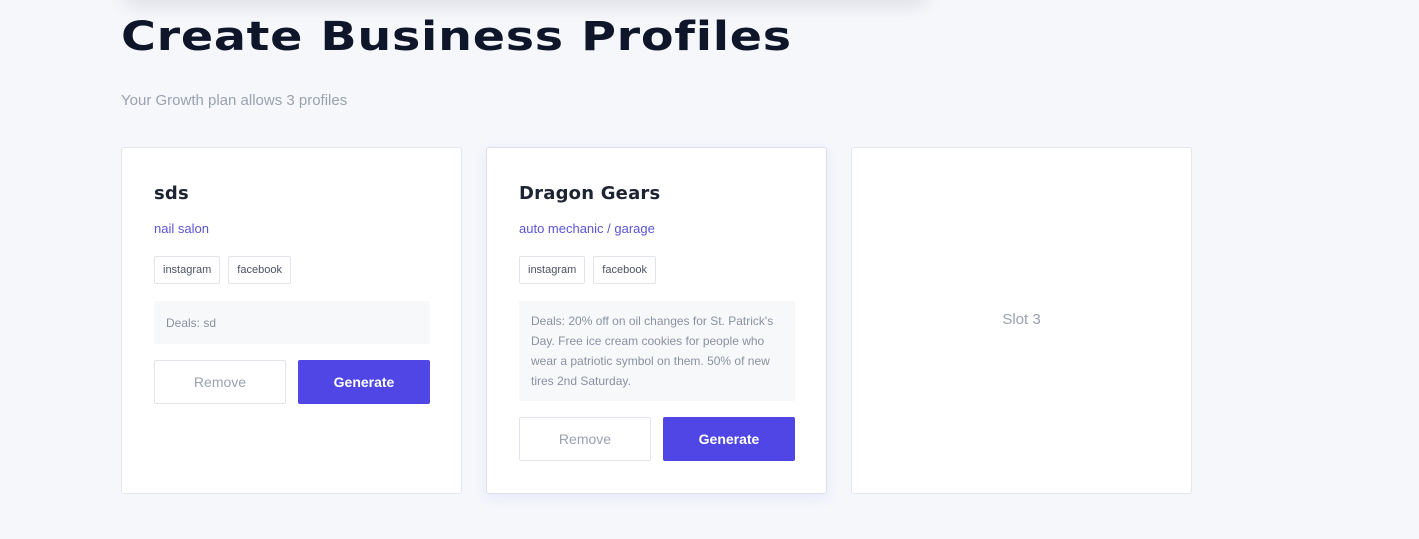 This screenshot has width=1419, height=539. Describe the element at coordinates (456, 37) in the screenshot. I see `page-title: Create Business Profiles` at that location.